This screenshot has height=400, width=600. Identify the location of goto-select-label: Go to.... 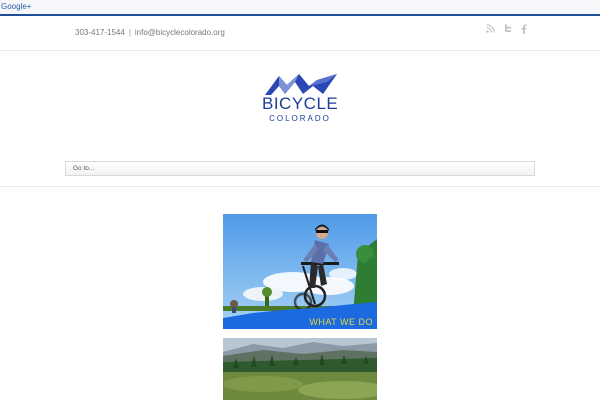
(84, 168).